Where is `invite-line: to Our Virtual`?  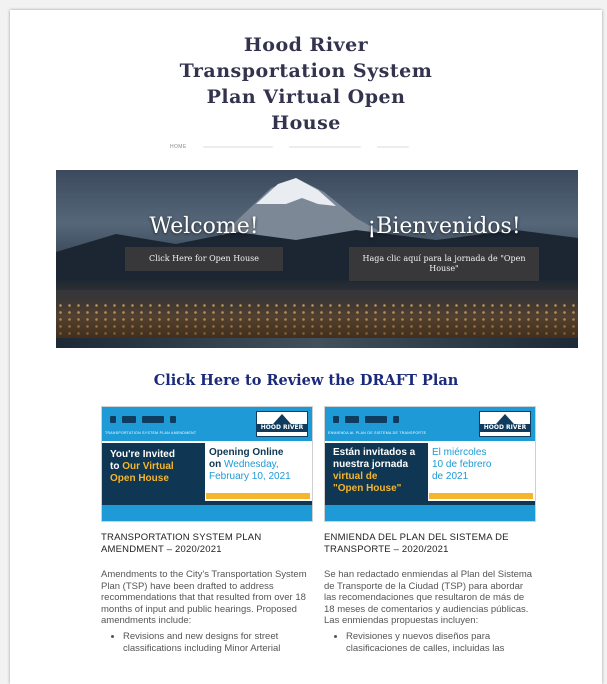
invite-line: to Our Virtual is located at coordinates (157, 467).